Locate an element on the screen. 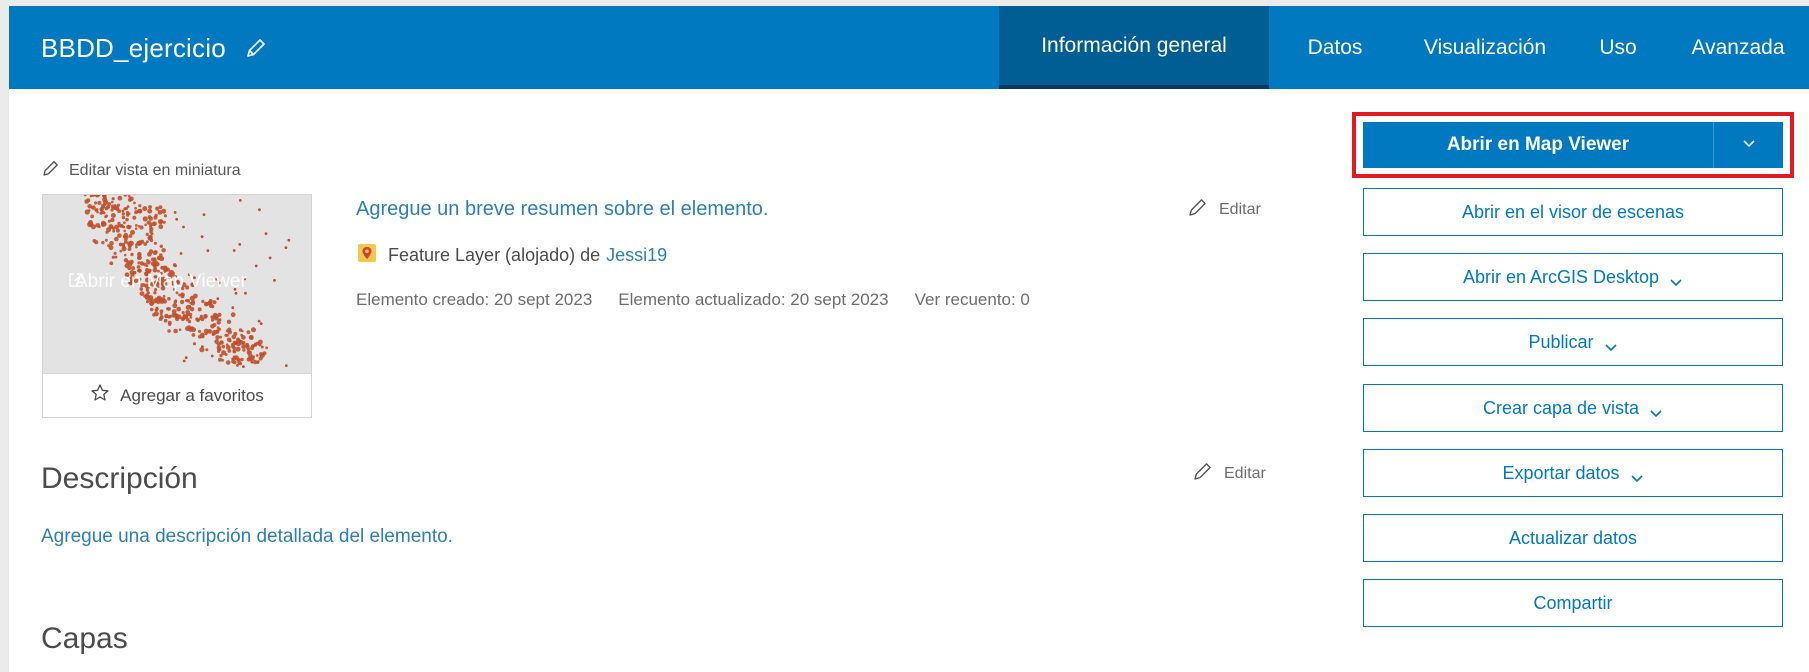 The height and width of the screenshot is (672, 1809). thumbnail-card: Abrir en Map Viewer Agregar a favoritos is located at coordinates (177, 306).